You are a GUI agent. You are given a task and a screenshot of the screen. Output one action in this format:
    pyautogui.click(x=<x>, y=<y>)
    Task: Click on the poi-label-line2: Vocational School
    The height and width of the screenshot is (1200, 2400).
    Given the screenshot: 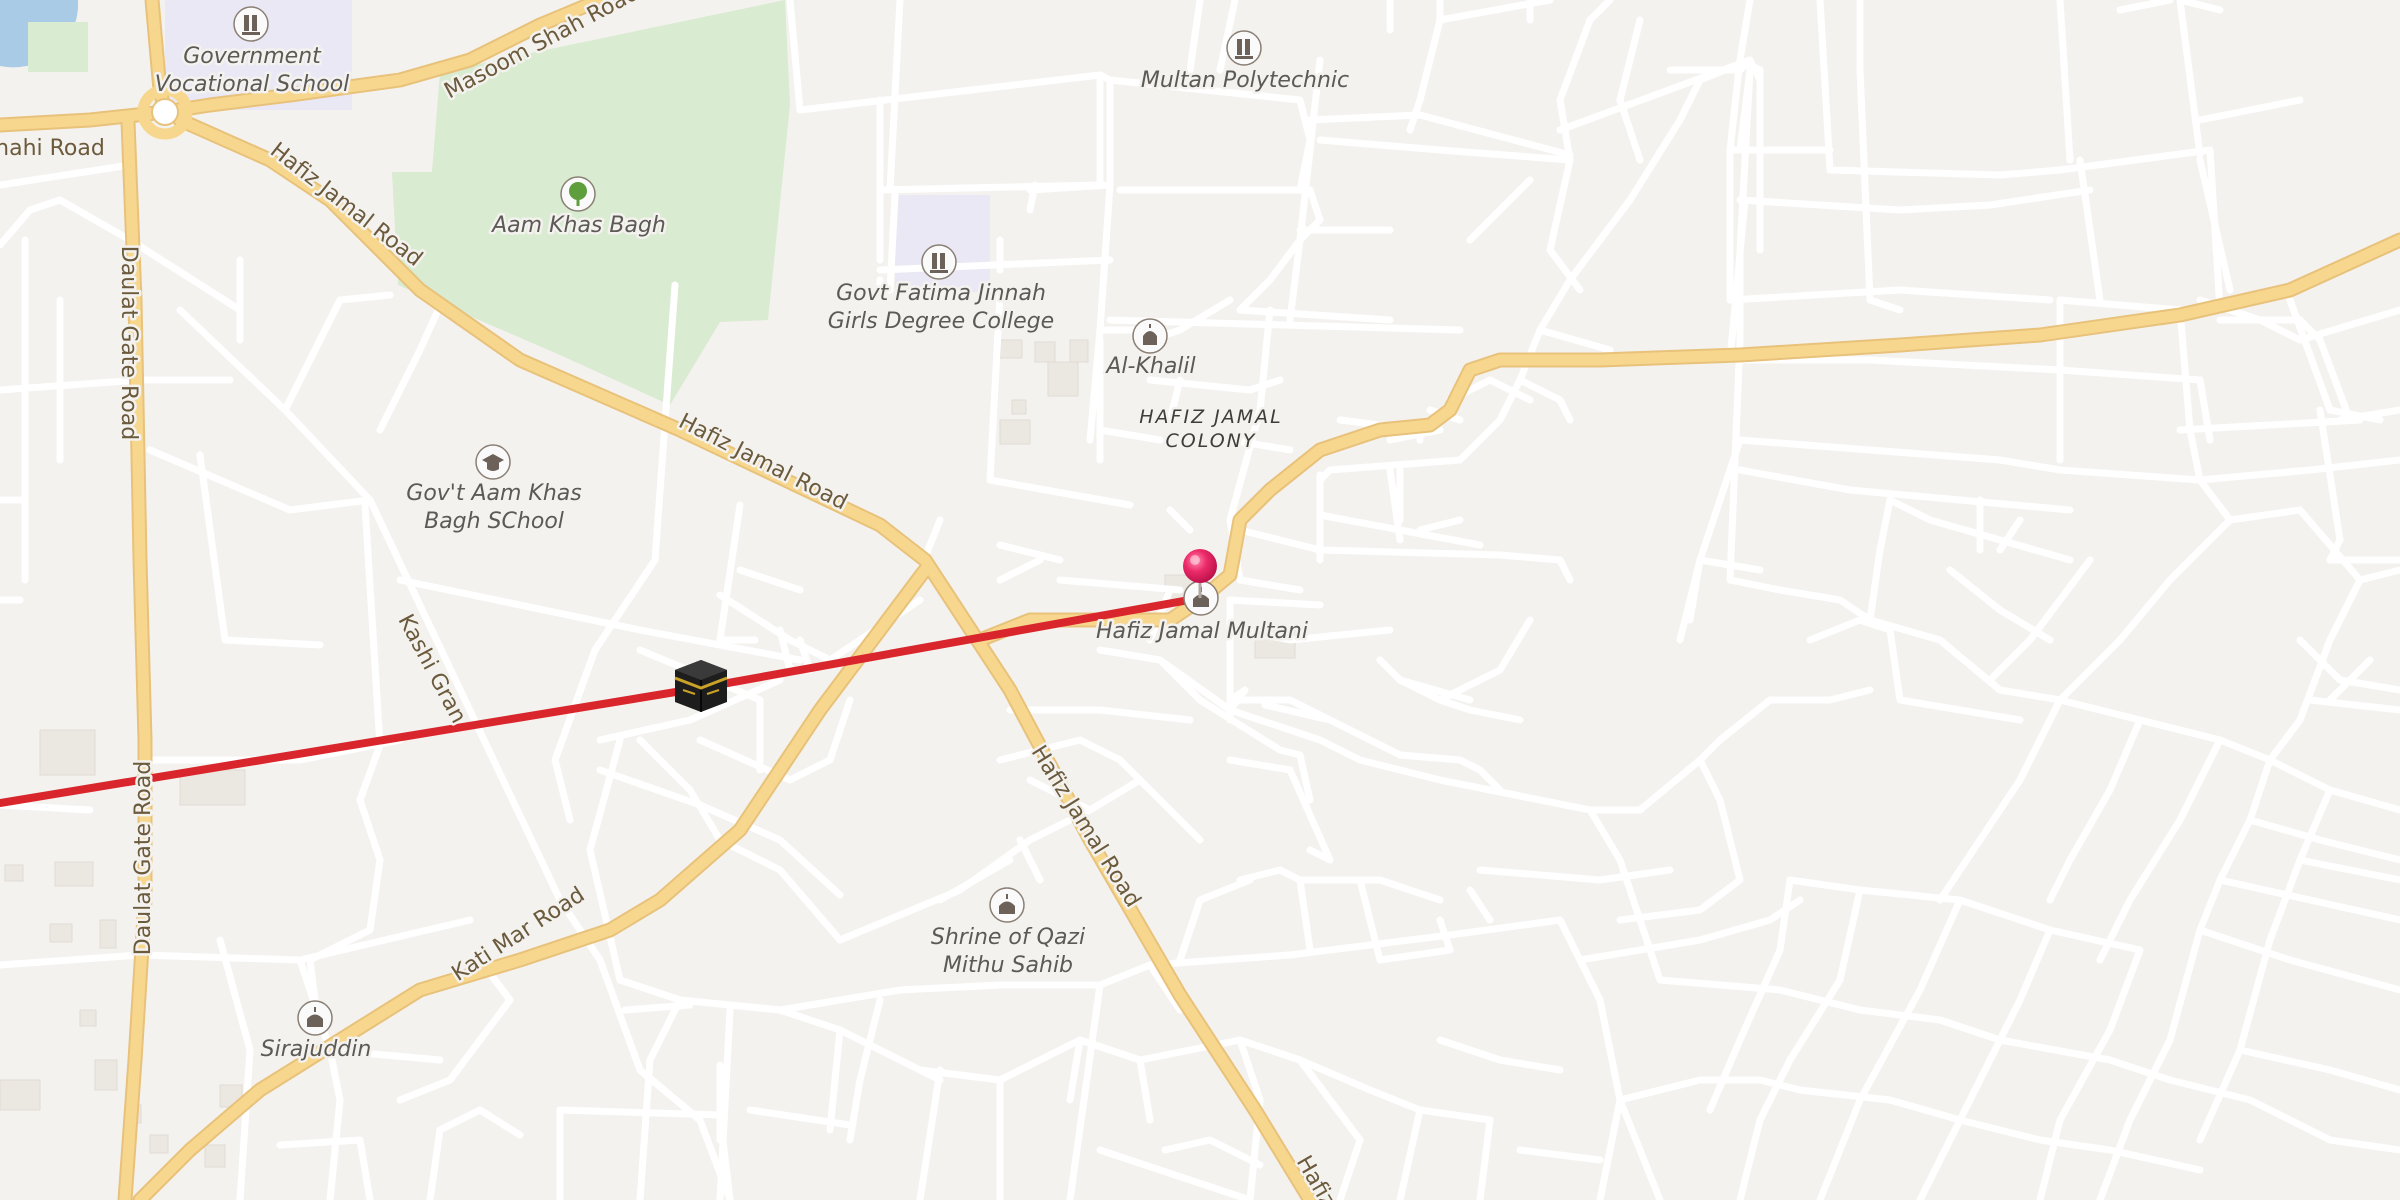 What is the action you would take?
    pyautogui.click(x=252, y=84)
    